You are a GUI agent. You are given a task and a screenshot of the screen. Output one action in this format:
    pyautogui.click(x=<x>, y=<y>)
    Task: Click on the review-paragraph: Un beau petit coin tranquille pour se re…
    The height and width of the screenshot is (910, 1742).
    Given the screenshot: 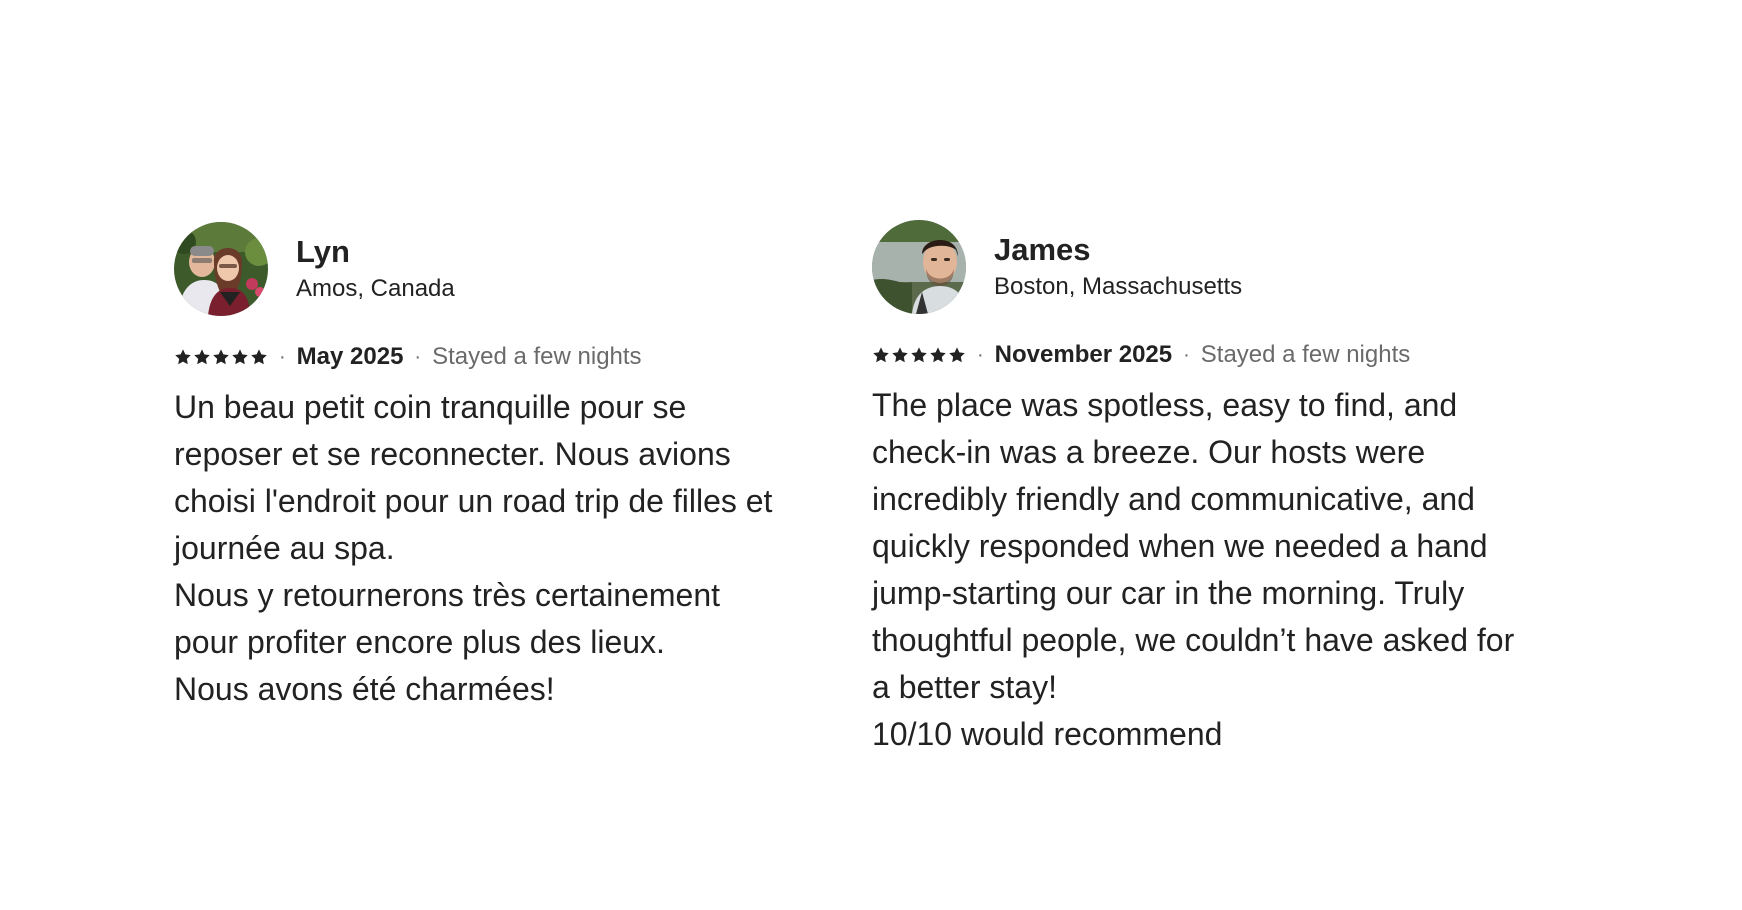 What is the action you would take?
    pyautogui.click(x=473, y=477)
    